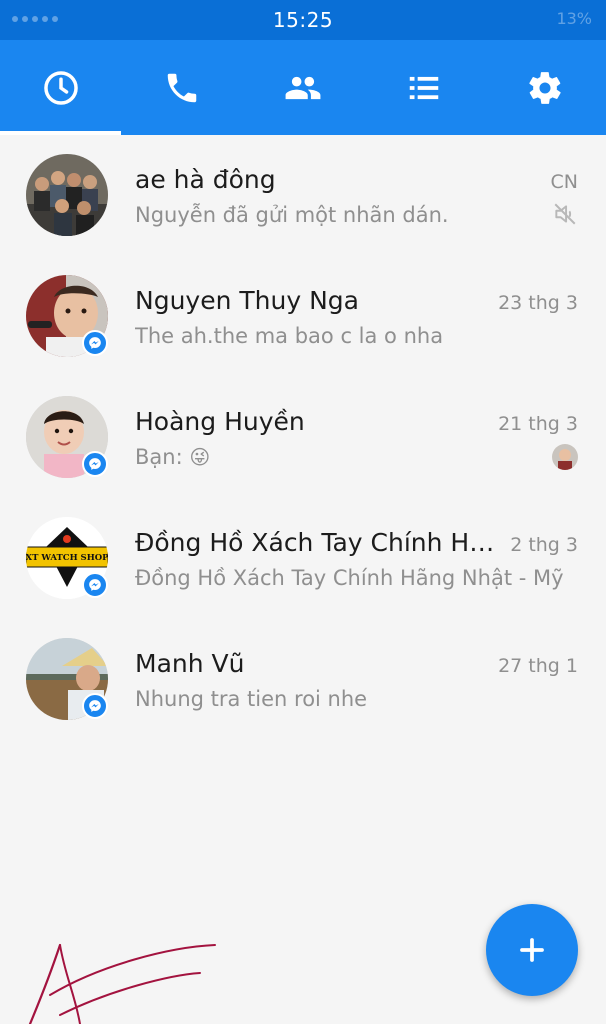 The width and height of the screenshot is (606, 1024). I want to click on contact-name: ae hà đông, so click(205, 179).